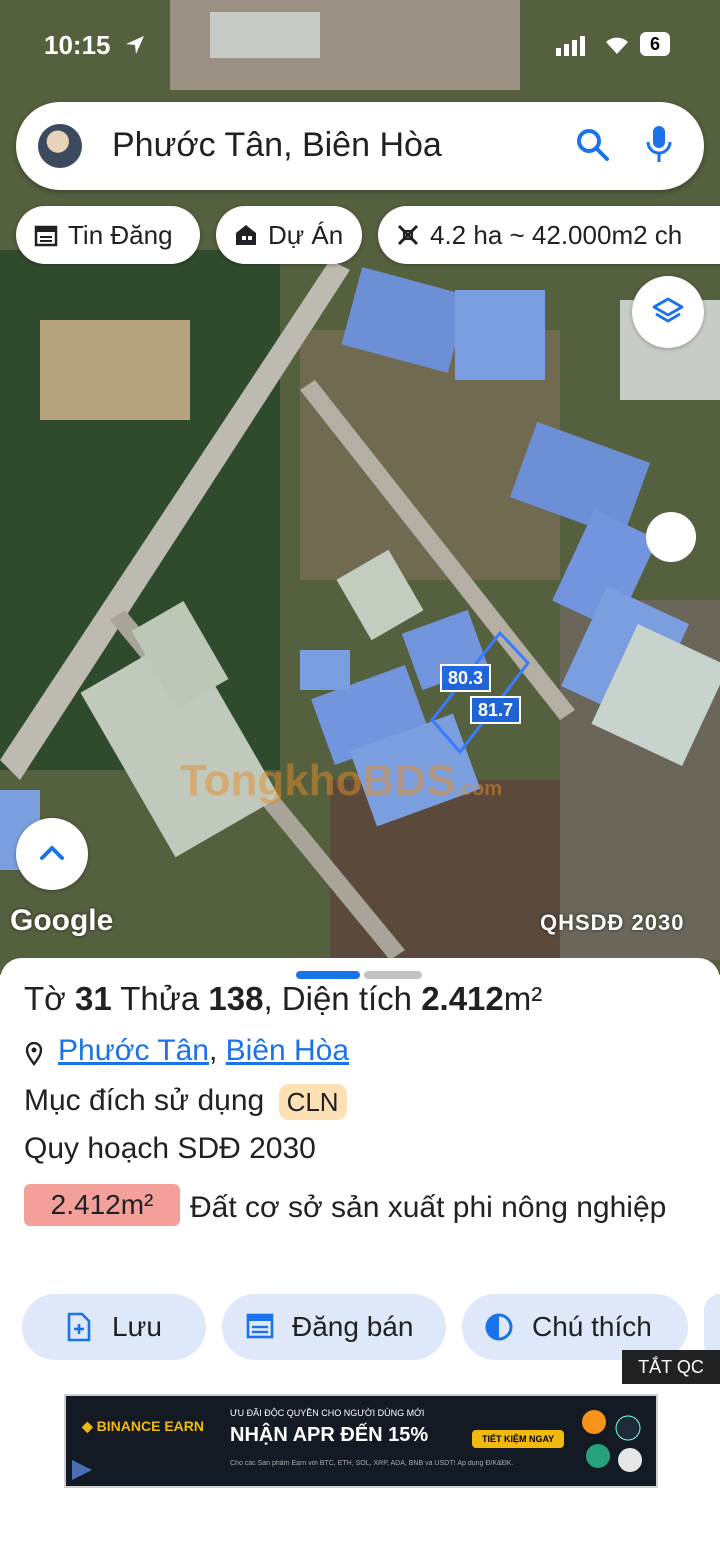 The width and height of the screenshot is (720, 1559). Describe the element at coordinates (135, 45) in the screenshot. I see `location-arrow-icon` at that location.